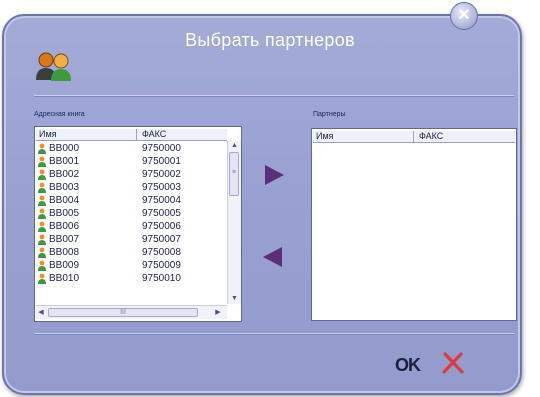 The width and height of the screenshot is (540, 397). Describe the element at coordinates (161, 239) in the screenshot. I see `contact-fax: 9750007` at that location.